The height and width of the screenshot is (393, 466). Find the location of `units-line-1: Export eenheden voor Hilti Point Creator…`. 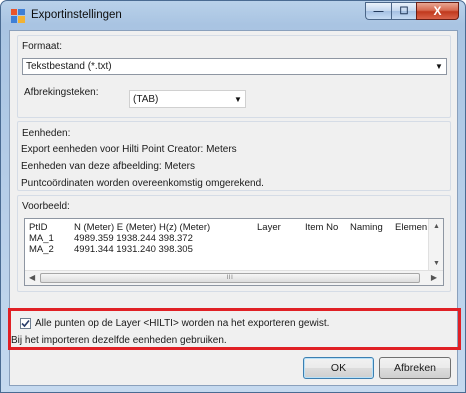

units-line-1: Export eenheden voor Hilti Point Creator… is located at coordinates (129, 149).